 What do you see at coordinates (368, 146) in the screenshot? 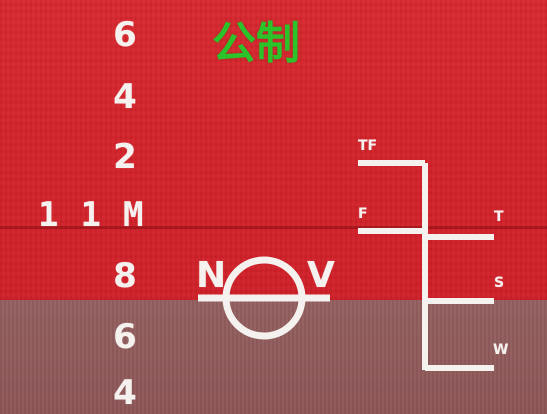
I see `label-tropical-fresh: TF` at bounding box center [368, 146].